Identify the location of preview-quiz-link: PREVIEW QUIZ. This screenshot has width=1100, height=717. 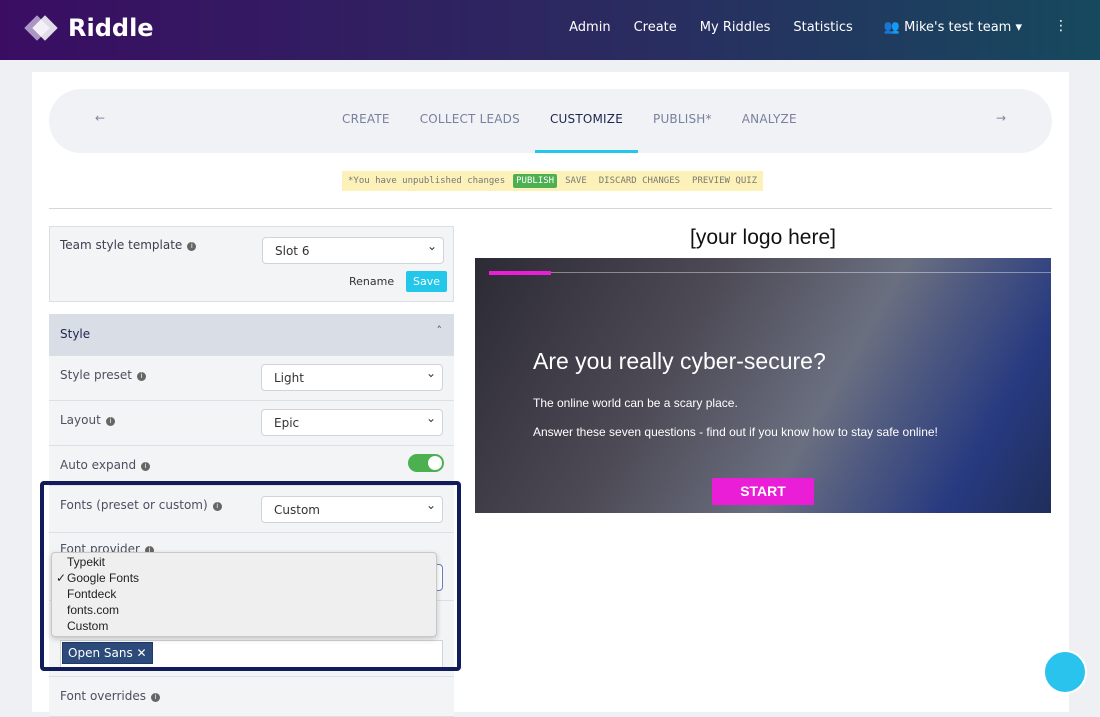
(724, 181).